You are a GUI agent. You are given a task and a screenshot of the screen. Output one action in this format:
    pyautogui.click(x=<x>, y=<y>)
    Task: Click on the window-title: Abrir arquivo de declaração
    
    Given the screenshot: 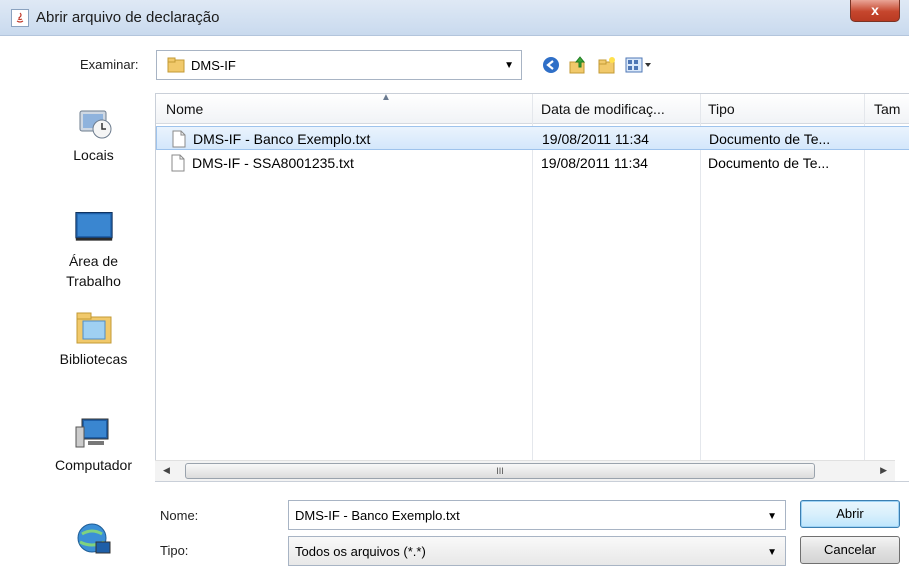 What is the action you would take?
    pyautogui.click(x=128, y=17)
    